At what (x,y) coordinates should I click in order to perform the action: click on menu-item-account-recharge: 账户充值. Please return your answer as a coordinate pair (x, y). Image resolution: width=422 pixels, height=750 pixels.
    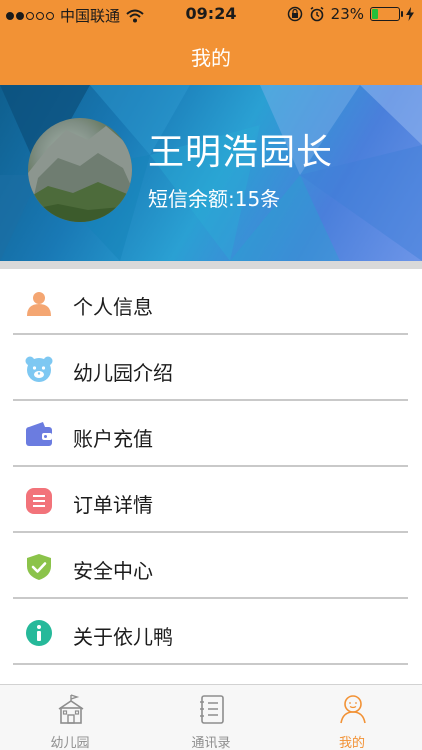
    Looking at the image, I should click on (211, 434).